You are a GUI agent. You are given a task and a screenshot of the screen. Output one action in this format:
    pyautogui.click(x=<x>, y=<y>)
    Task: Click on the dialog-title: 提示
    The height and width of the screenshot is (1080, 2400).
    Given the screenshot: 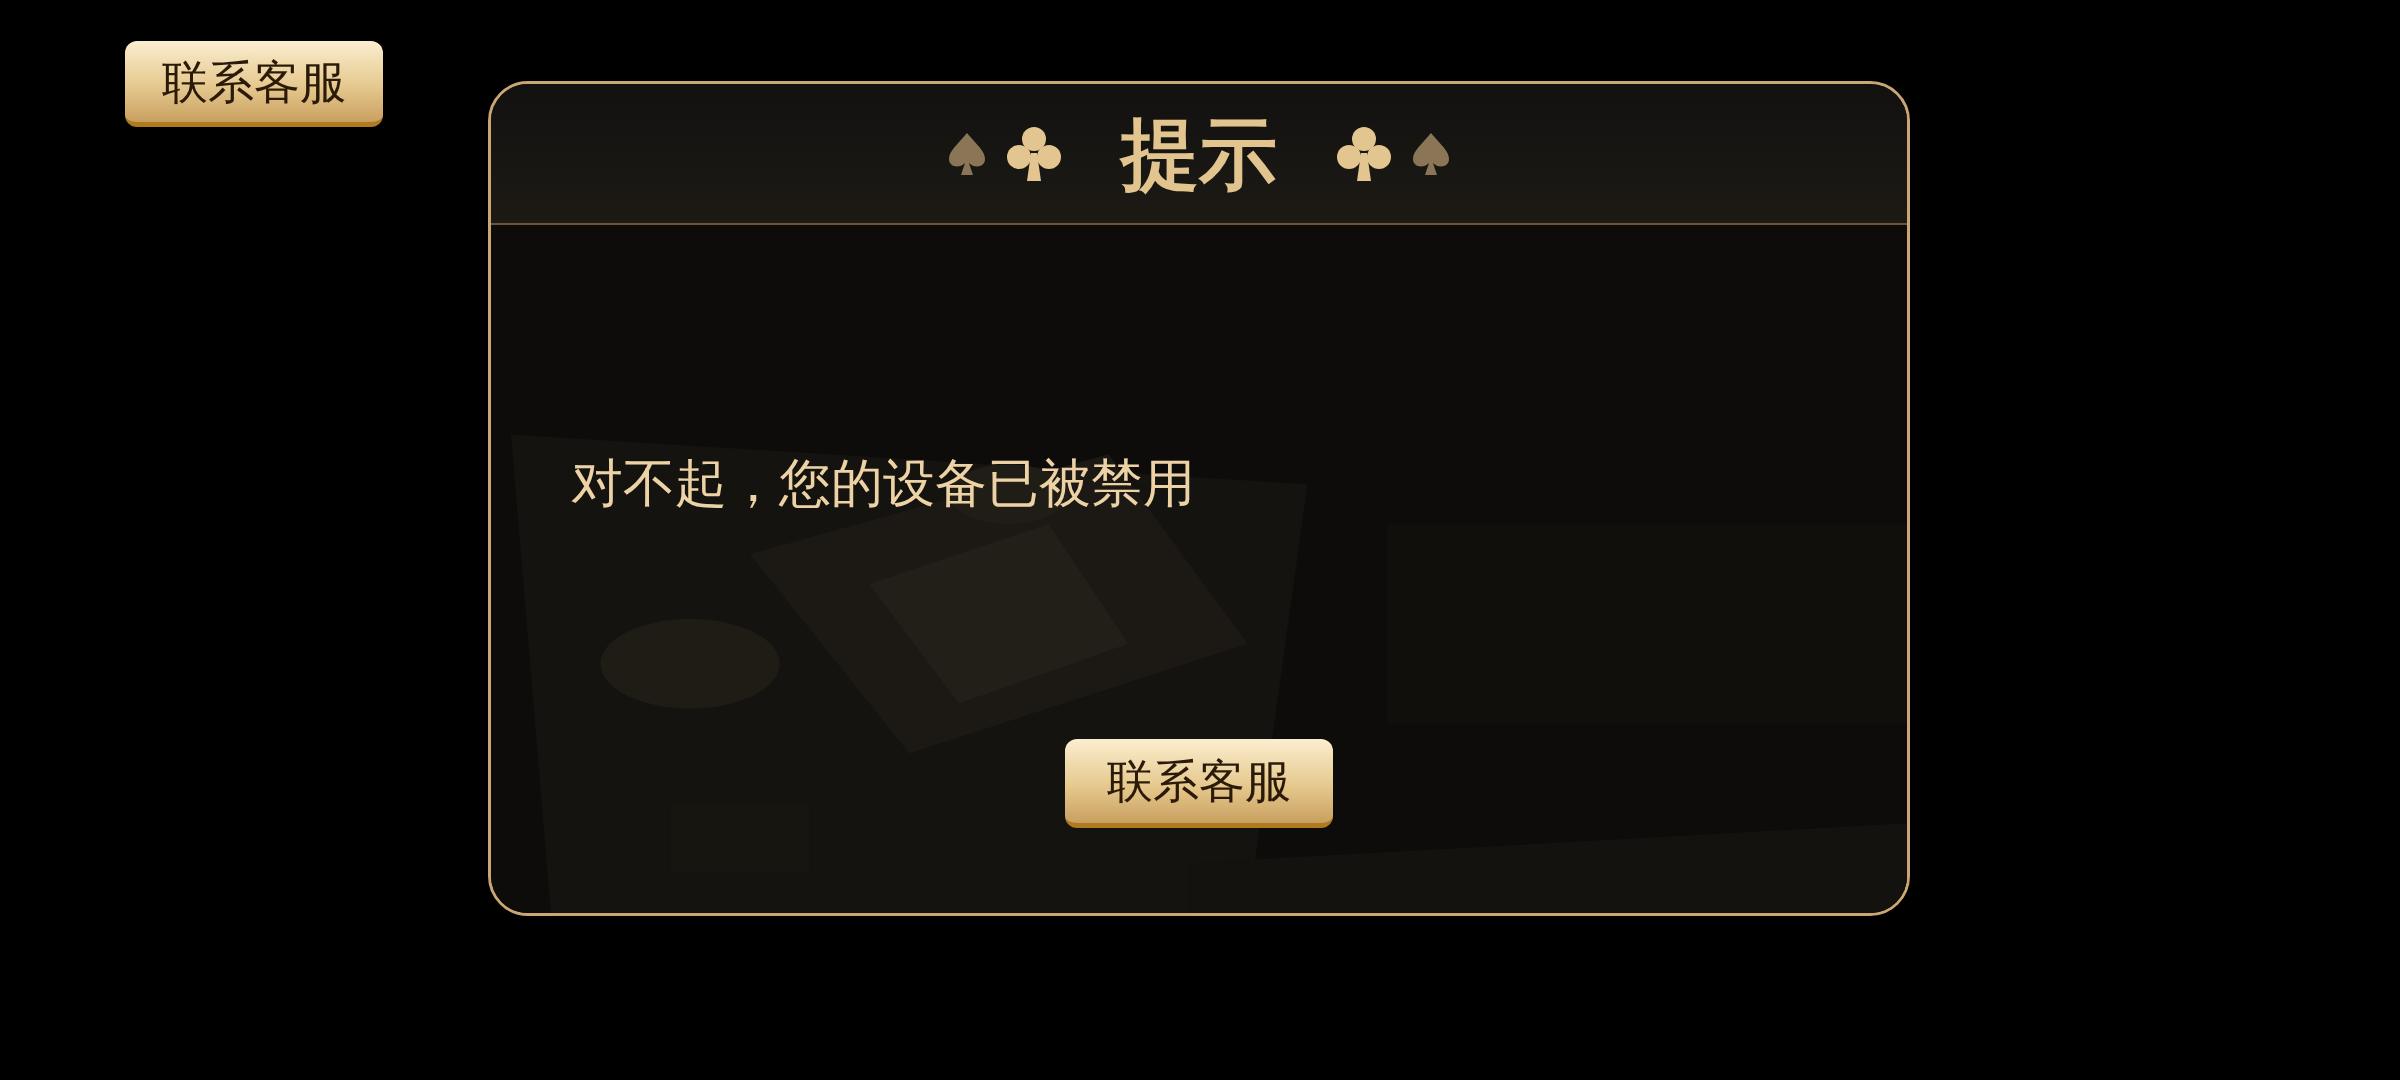 What is the action you would take?
    pyautogui.click(x=1199, y=153)
    